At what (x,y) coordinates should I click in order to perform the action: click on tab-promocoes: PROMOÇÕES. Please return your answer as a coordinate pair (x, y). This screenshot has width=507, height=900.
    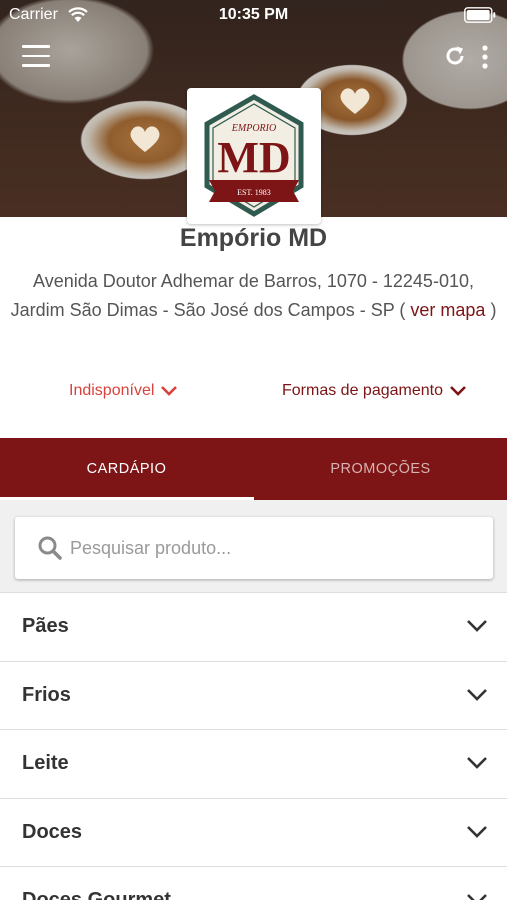
    Looking at the image, I should click on (380, 469).